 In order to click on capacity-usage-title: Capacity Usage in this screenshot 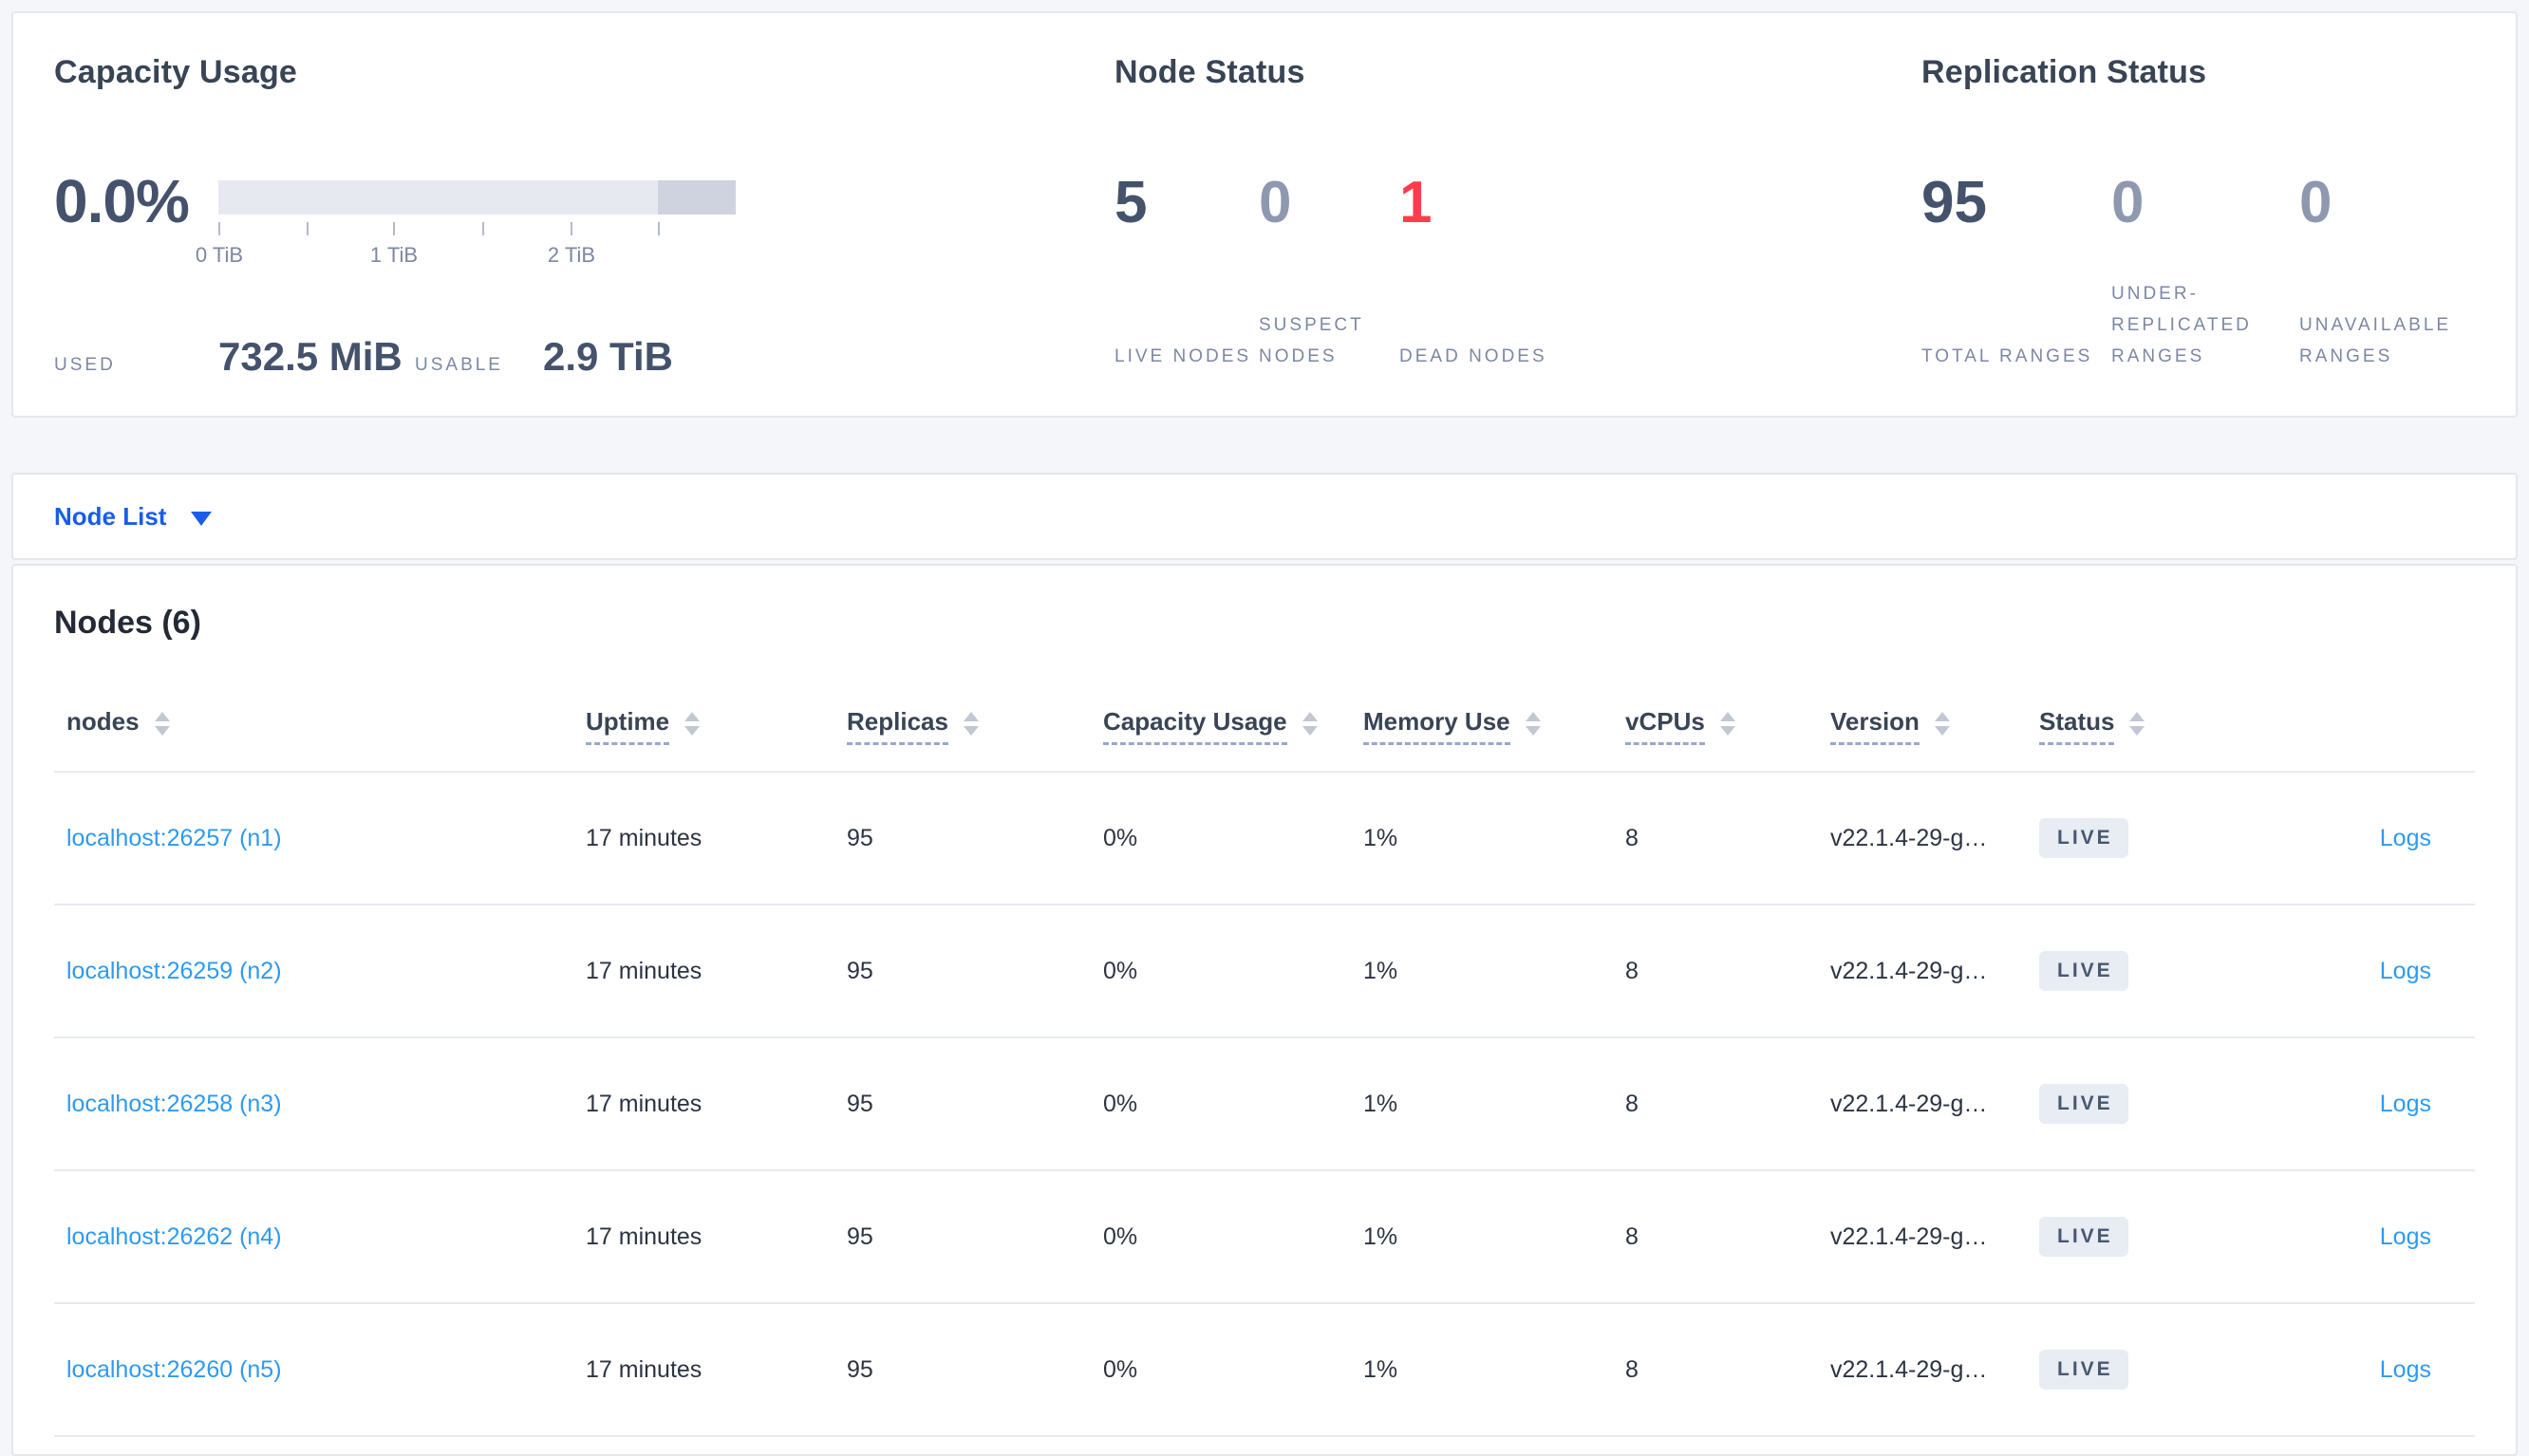, I will do `click(176, 72)`.